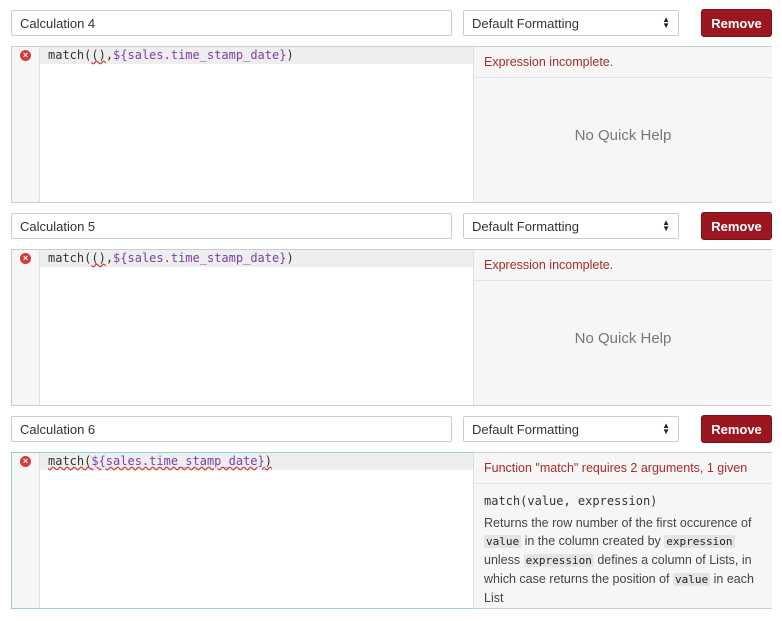 Image resolution: width=782 pixels, height=621 pixels. What do you see at coordinates (571, 501) in the screenshot?
I see `function-signature: match(value, expression)` at bounding box center [571, 501].